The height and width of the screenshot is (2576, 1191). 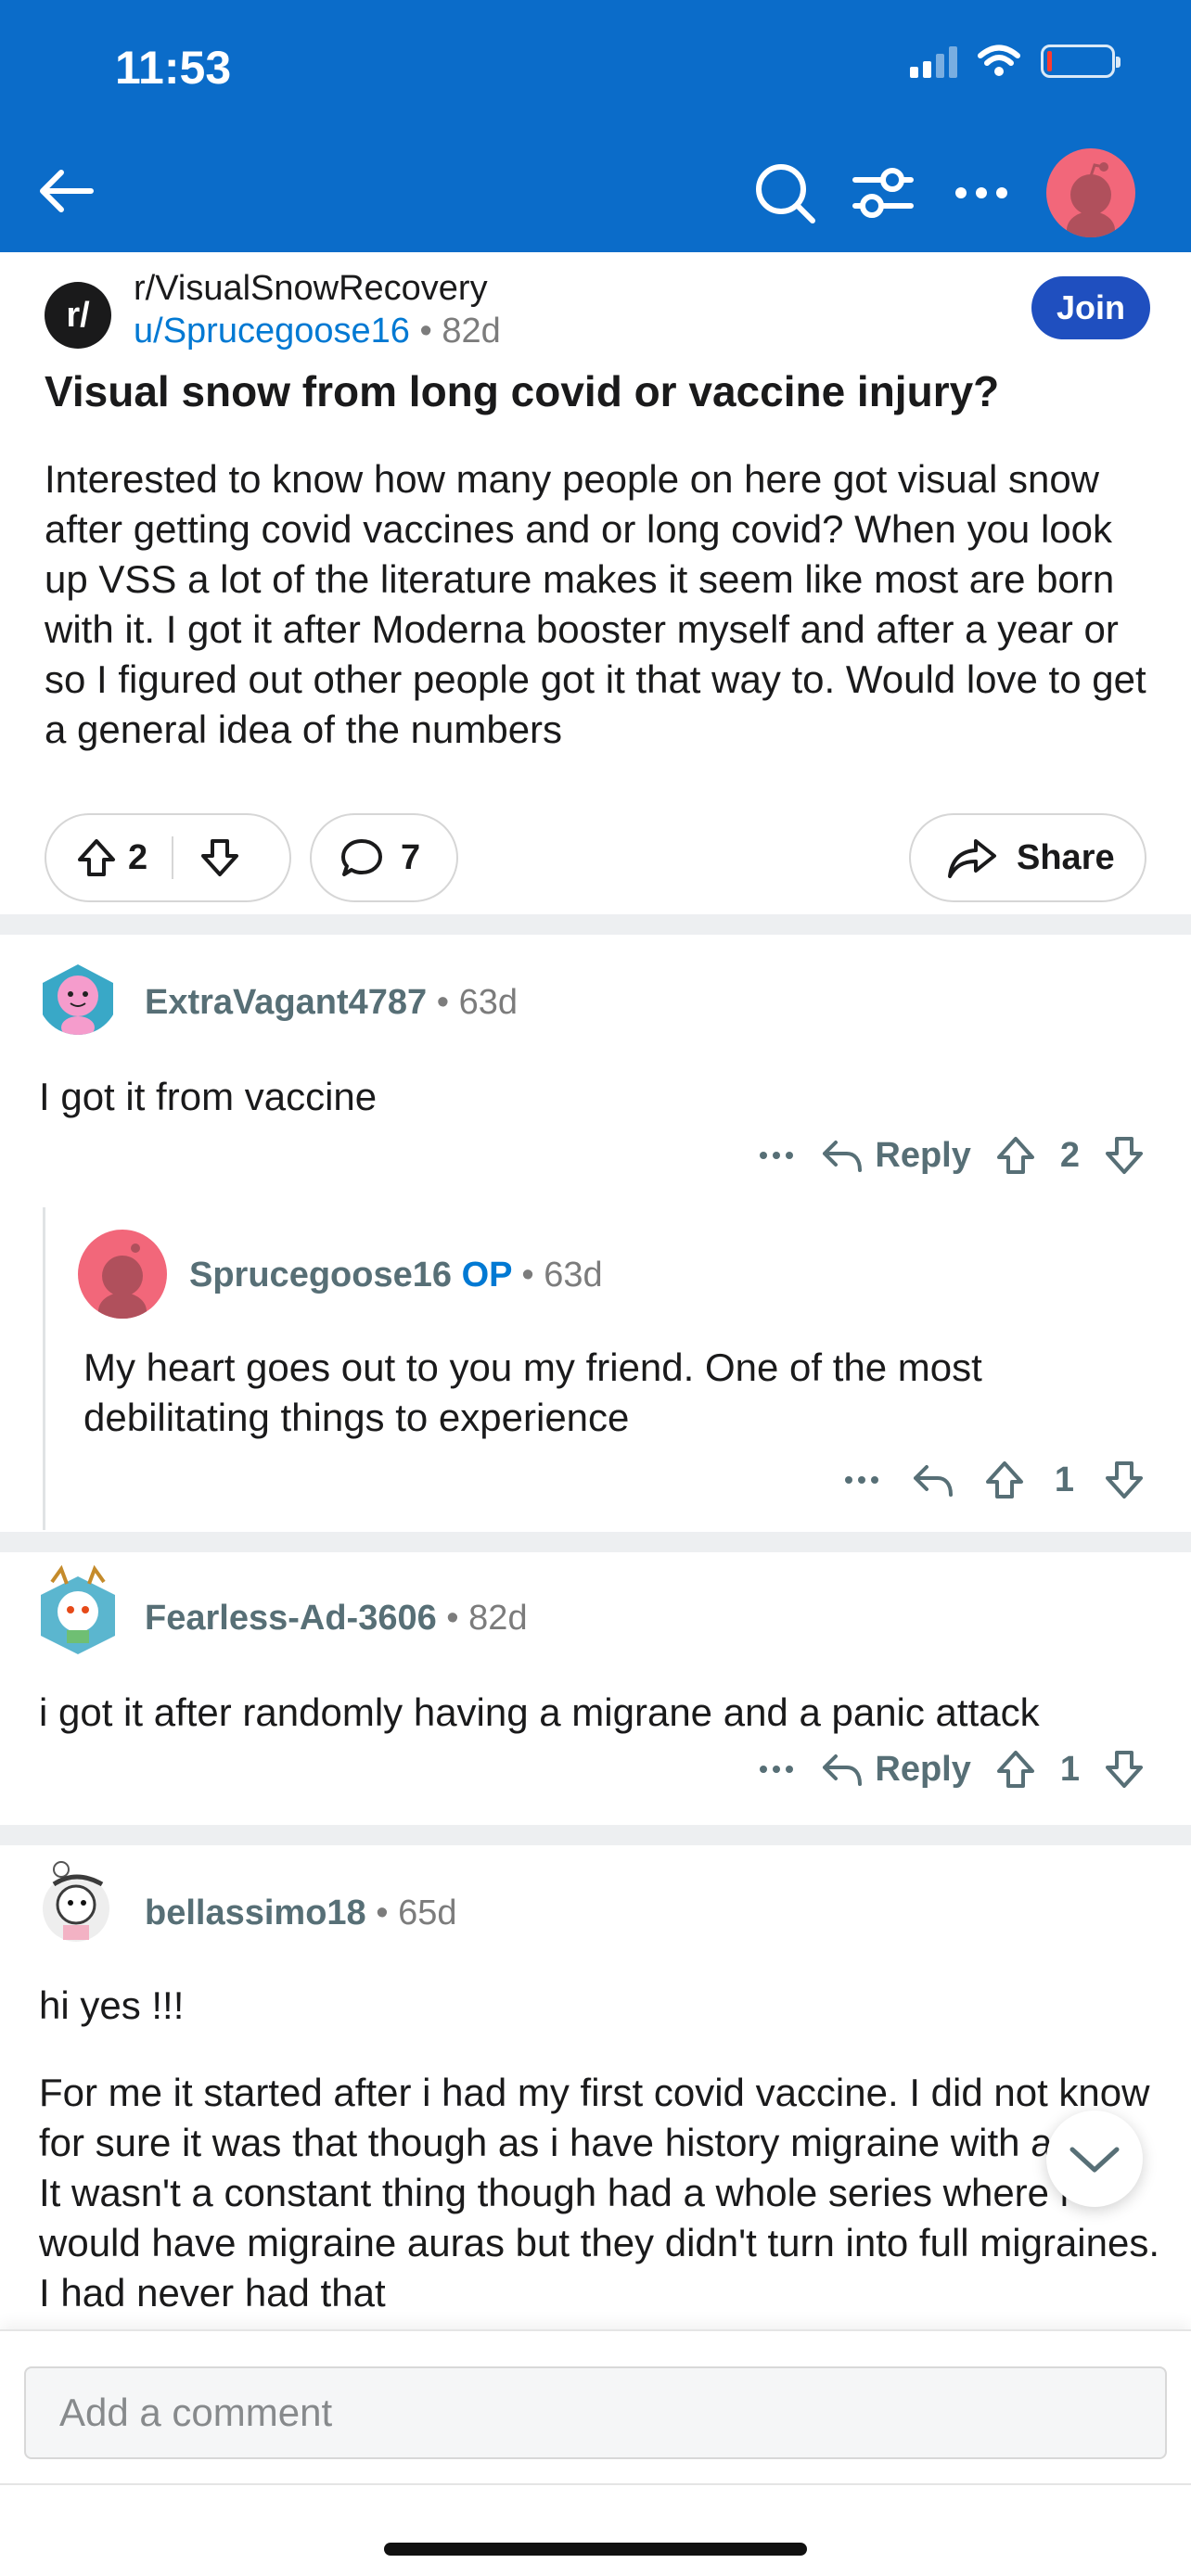 I want to click on comment-author: Sprucegoose16 OP • 63d, so click(x=396, y=1276).